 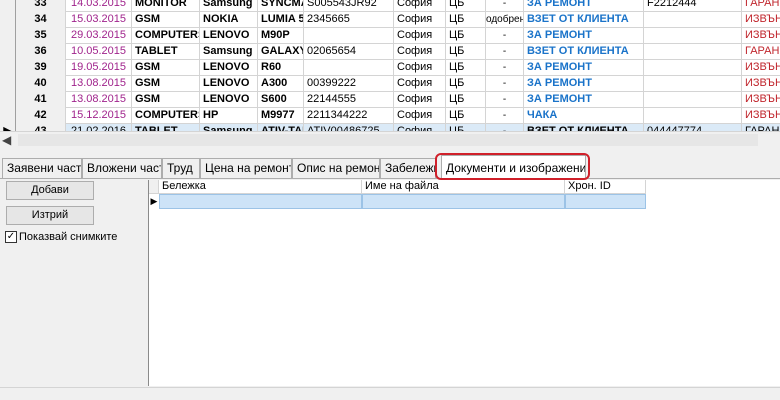 I want to click on tab-3: Труд, so click(x=181, y=168).